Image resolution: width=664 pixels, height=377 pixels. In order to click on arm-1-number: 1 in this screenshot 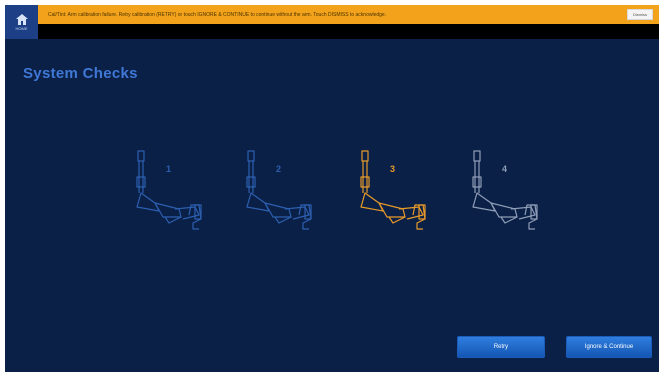, I will do `click(169, 169)`.